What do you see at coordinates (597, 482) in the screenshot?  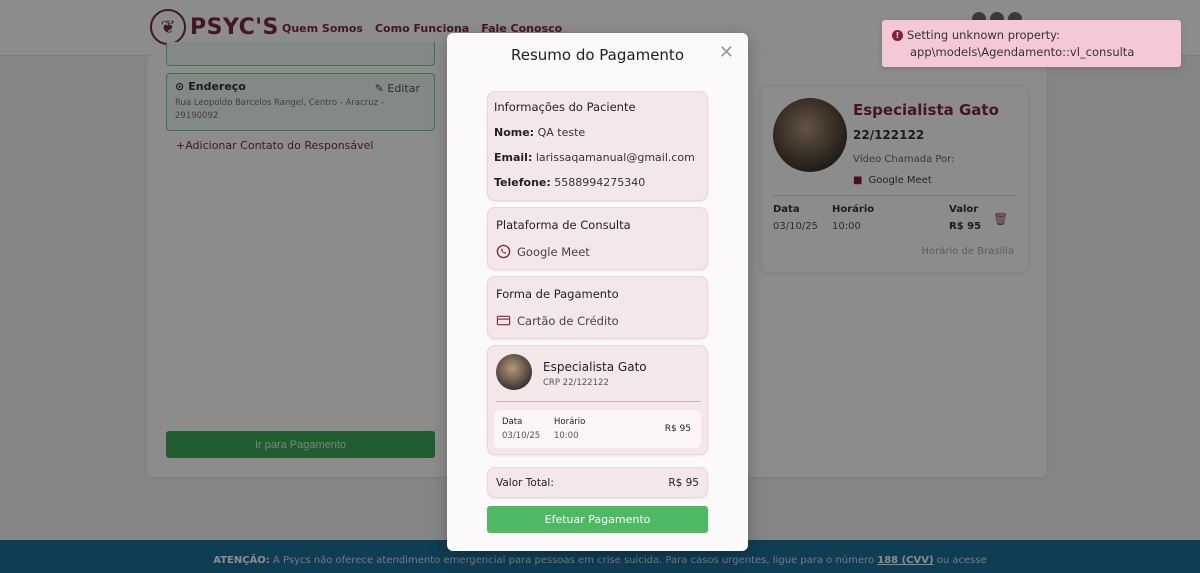 I see `total-section: Valor Total: R$ 95` at bounding box center [597, 482].